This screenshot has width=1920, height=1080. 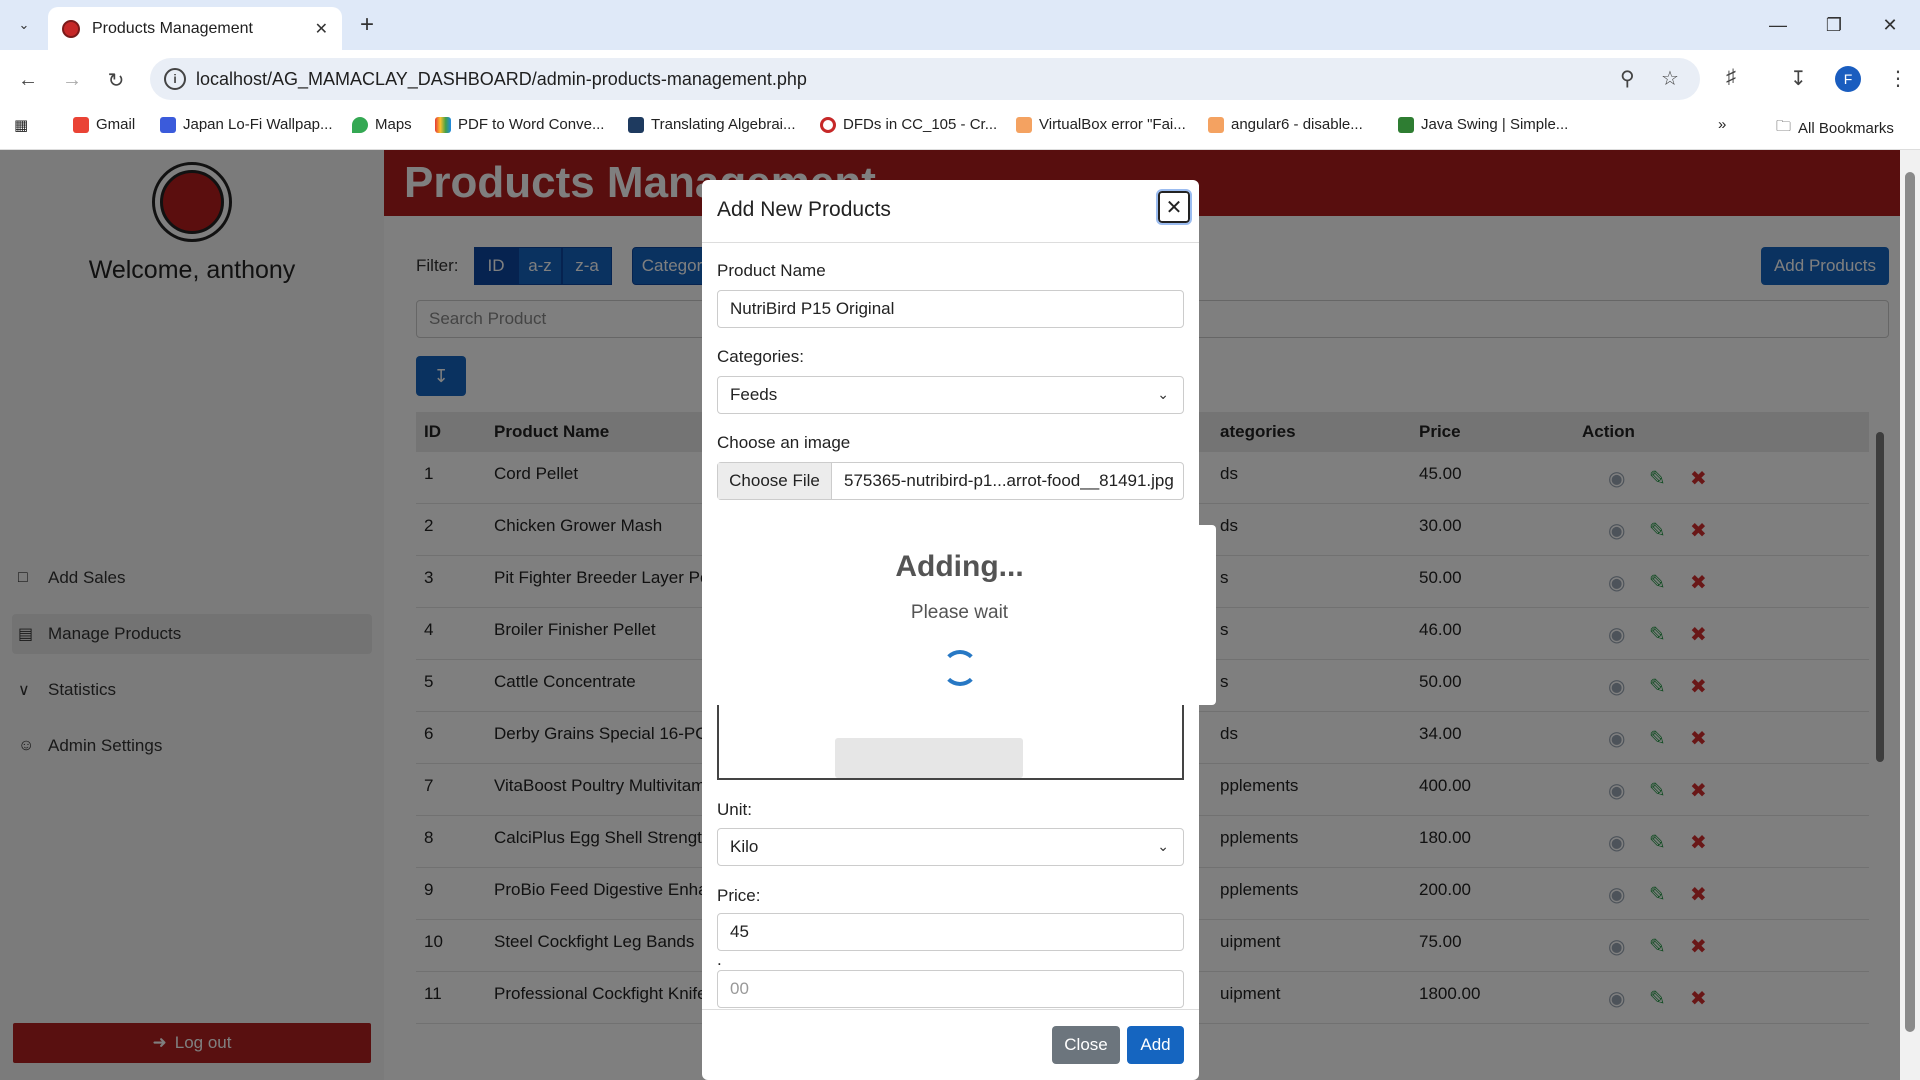 I want to click on product-name-input: NutriBird P15 Original, so click(x=950, y=309).